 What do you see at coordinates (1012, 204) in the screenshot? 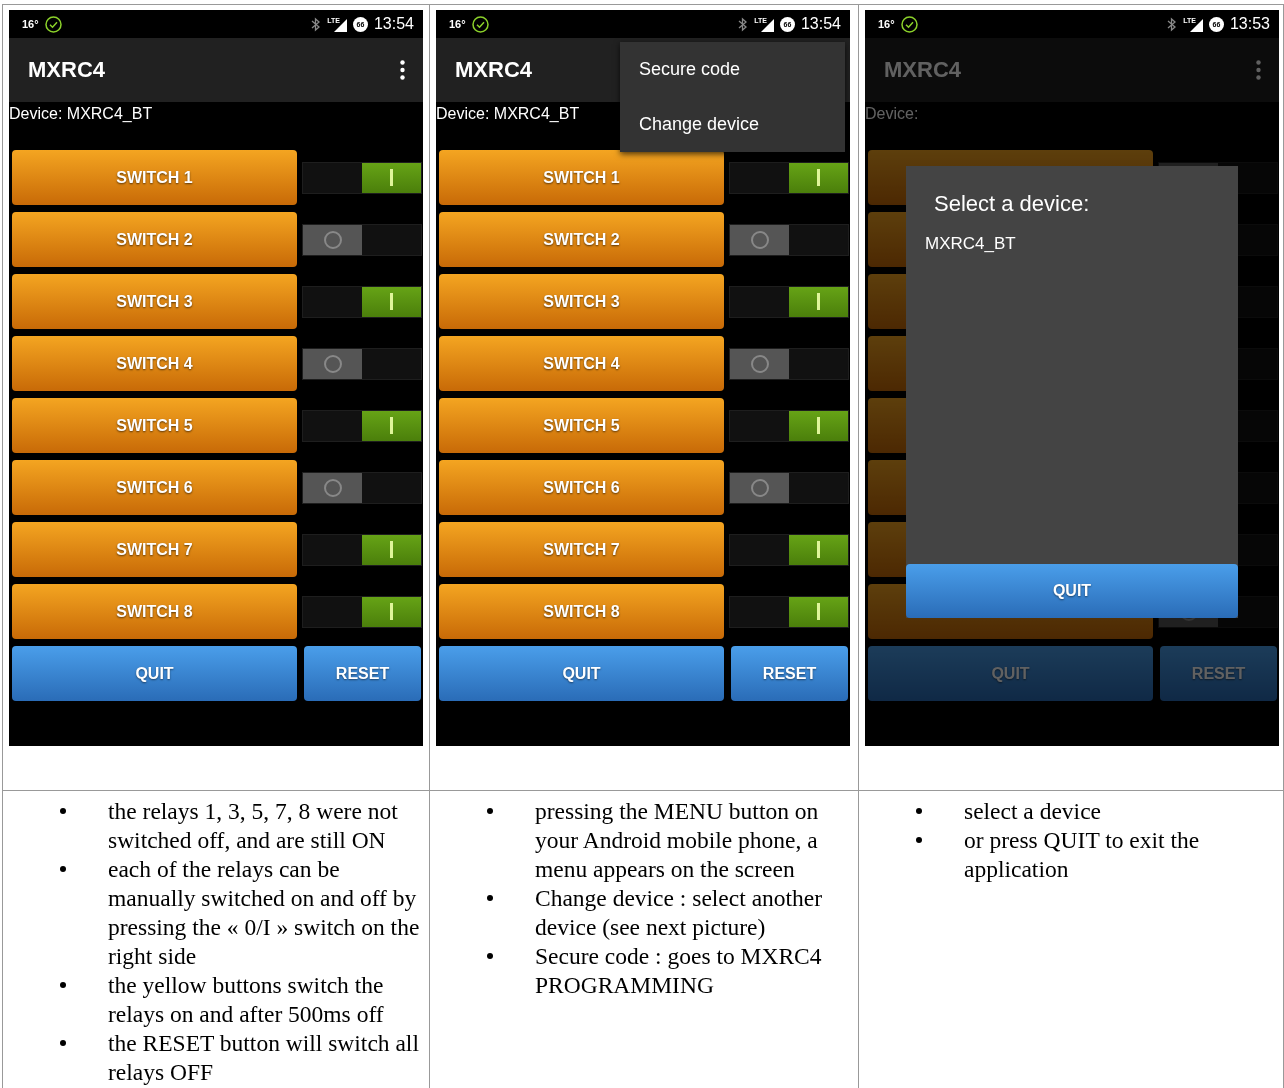
I see `dialog-title: Select a device:` at bounding box center [1012, 204].